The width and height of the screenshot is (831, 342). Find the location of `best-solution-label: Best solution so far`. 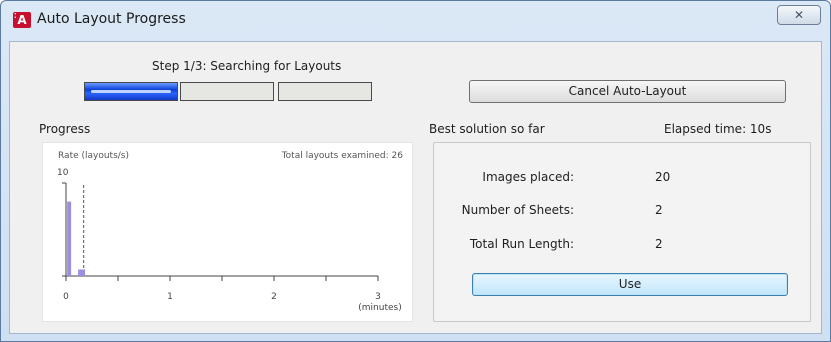

best-solution-label: Best solution so far is located at coordinates (487, 129).